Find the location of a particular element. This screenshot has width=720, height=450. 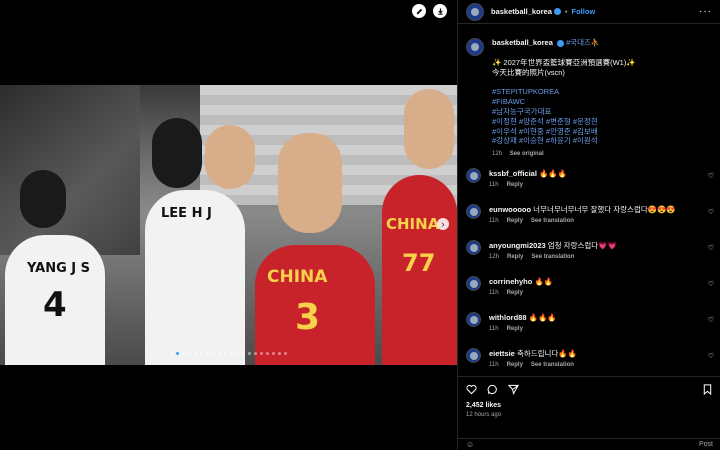

comment-username: anyoungmi2023 is located at coordinates (517, 245).